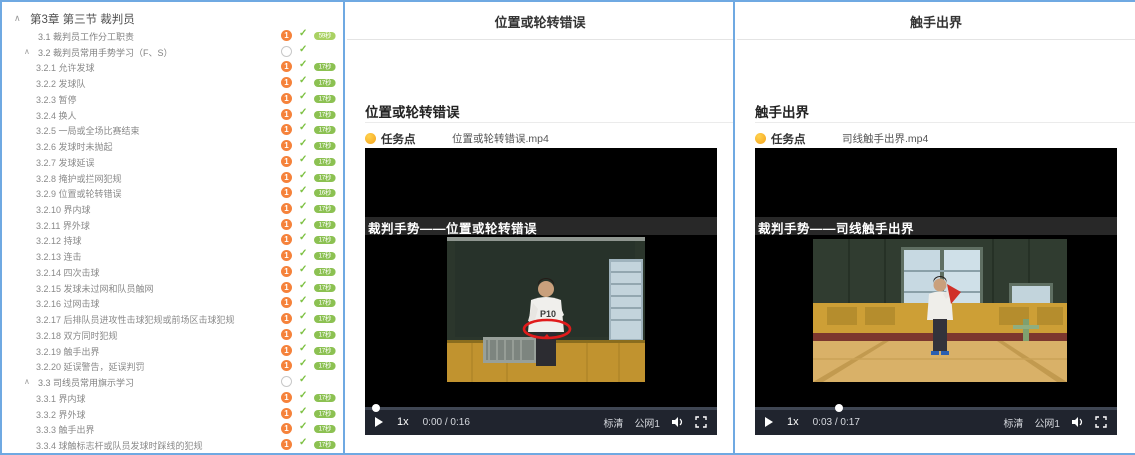 The image size is (1135, 455). What do you see at coordinates (172, 351) in the screenshot?
I see `sidebar-item: 3.2.19 触手出界 1 ✓ 17秒` at bounding box center [172, 351].